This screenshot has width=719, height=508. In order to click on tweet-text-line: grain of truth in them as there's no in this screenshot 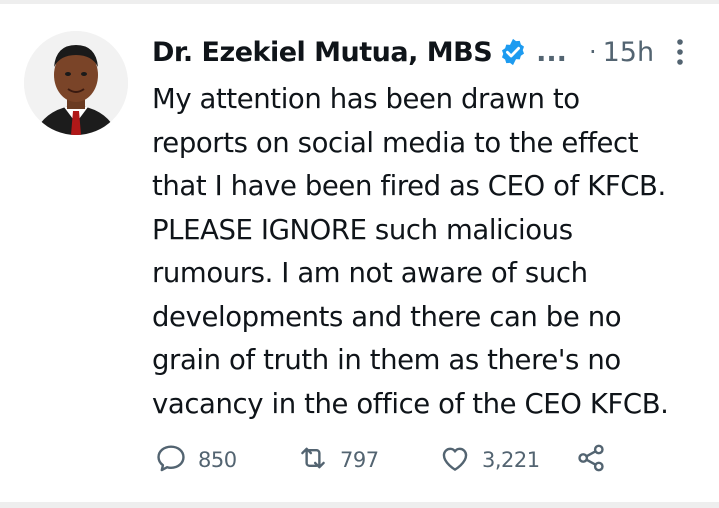, I will do `click(386, 360)`.